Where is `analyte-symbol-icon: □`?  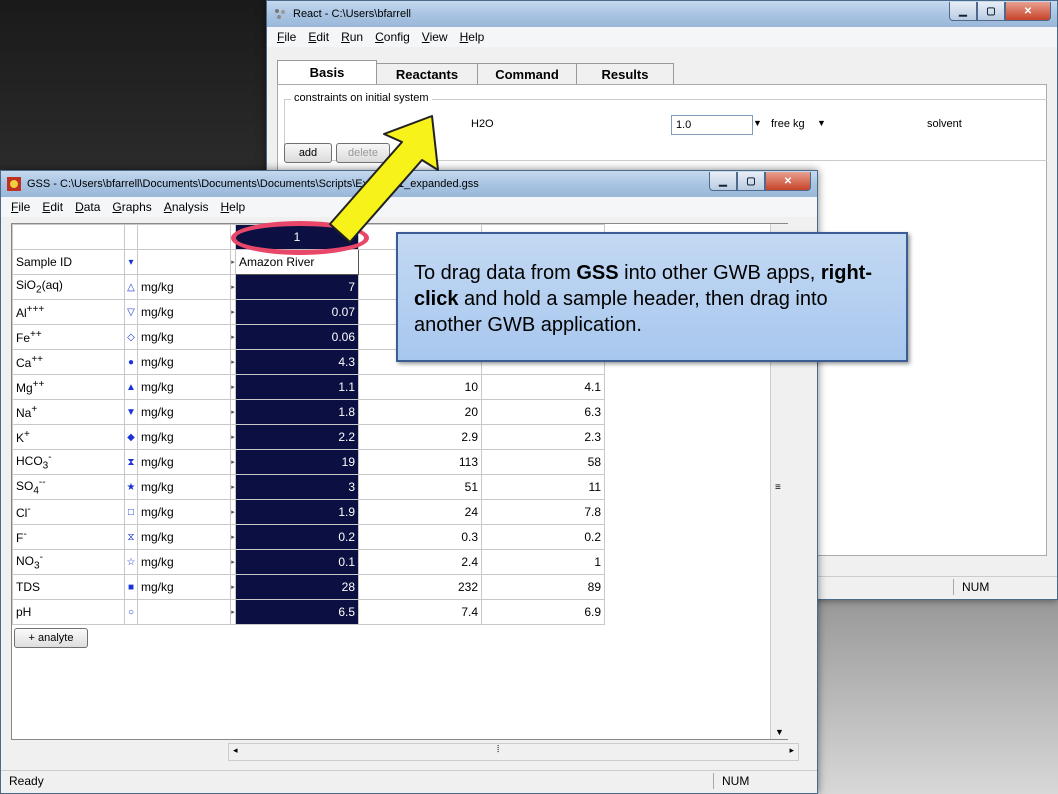 analyte-symbol-icon: □ is located at coordinates (131, 512).